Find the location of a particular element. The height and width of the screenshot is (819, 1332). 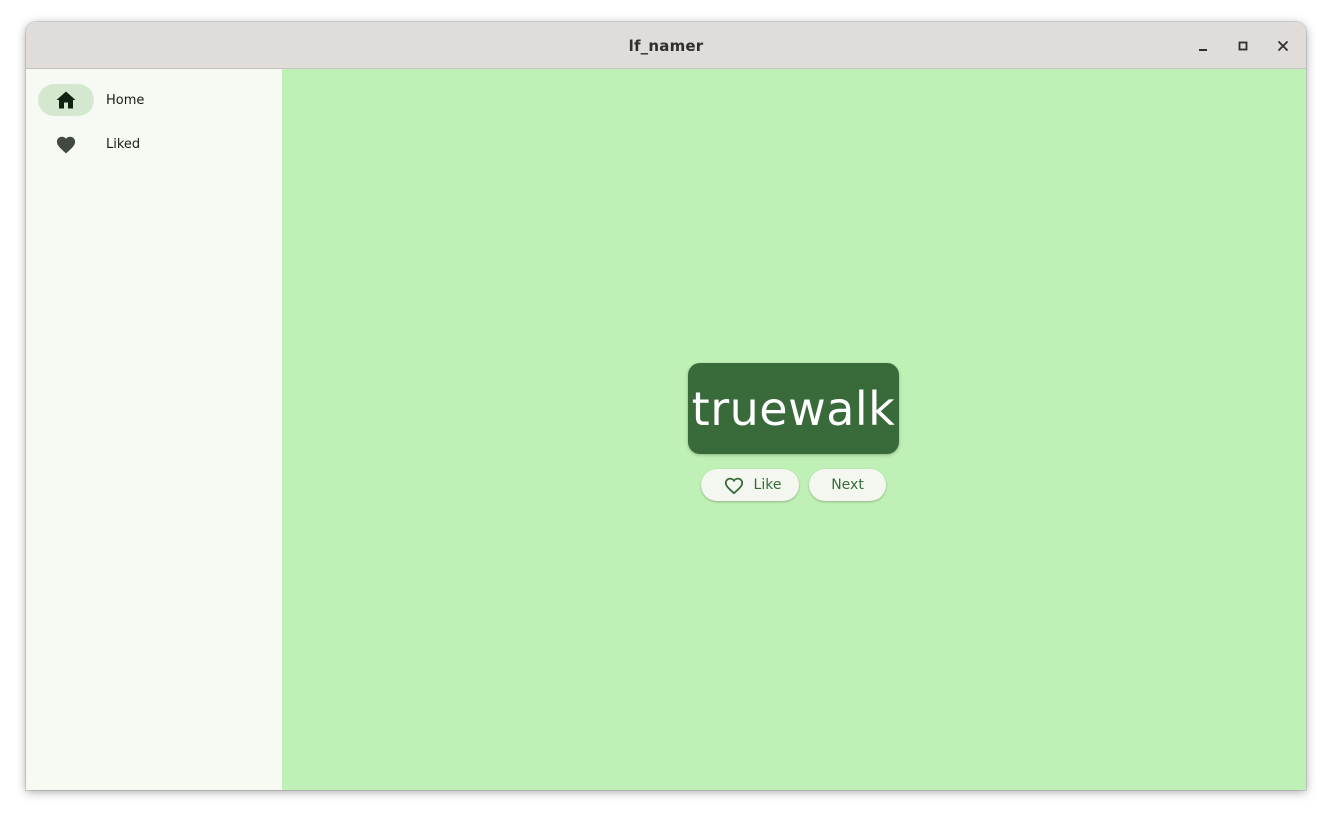

sidebar-item-label: Home is located at coordinates (125, 100).